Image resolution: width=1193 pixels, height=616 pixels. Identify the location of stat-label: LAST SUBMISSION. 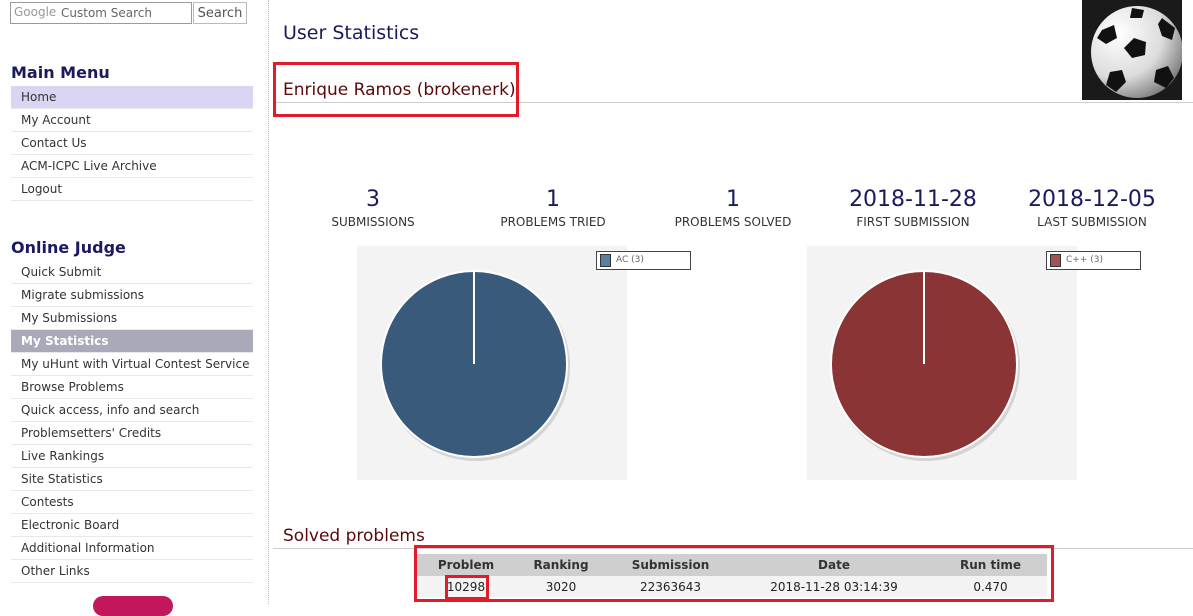
(1092, 222).